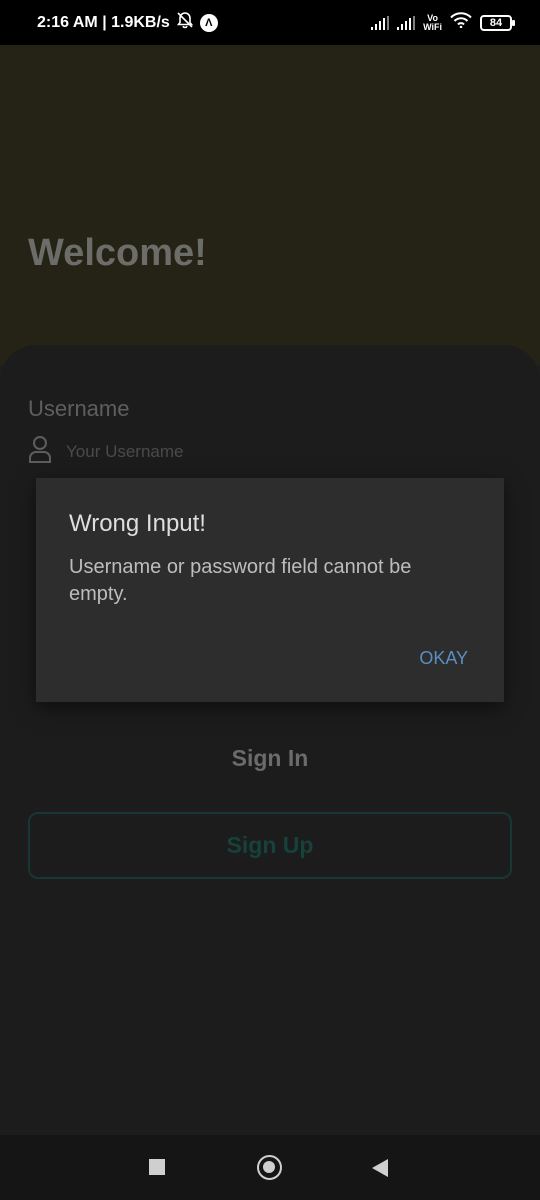  I want to click on home-icon, so click(269, 1167).